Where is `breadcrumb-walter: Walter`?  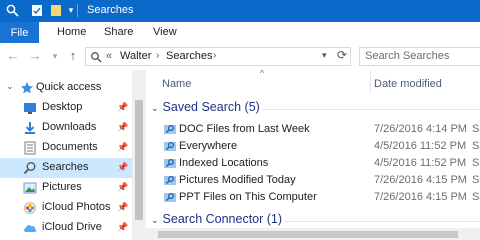 breadcrumb-walter: Walter is located at coordinates (135, 56).